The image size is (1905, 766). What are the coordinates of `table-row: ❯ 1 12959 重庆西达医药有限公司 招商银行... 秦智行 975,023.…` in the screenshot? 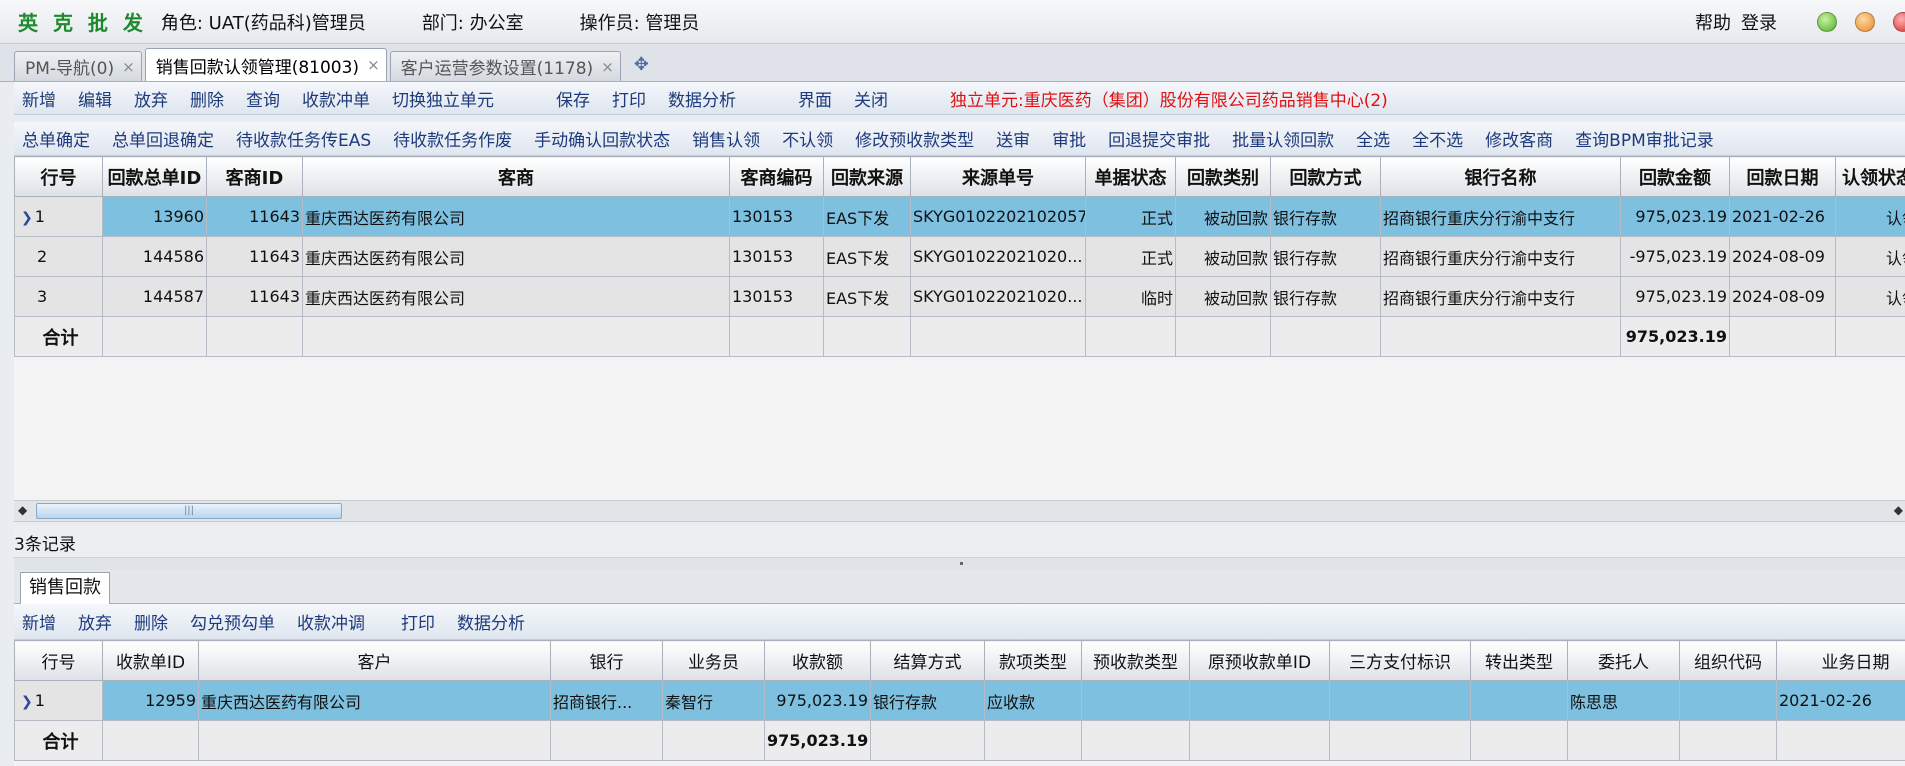 It's located at (959, 700).